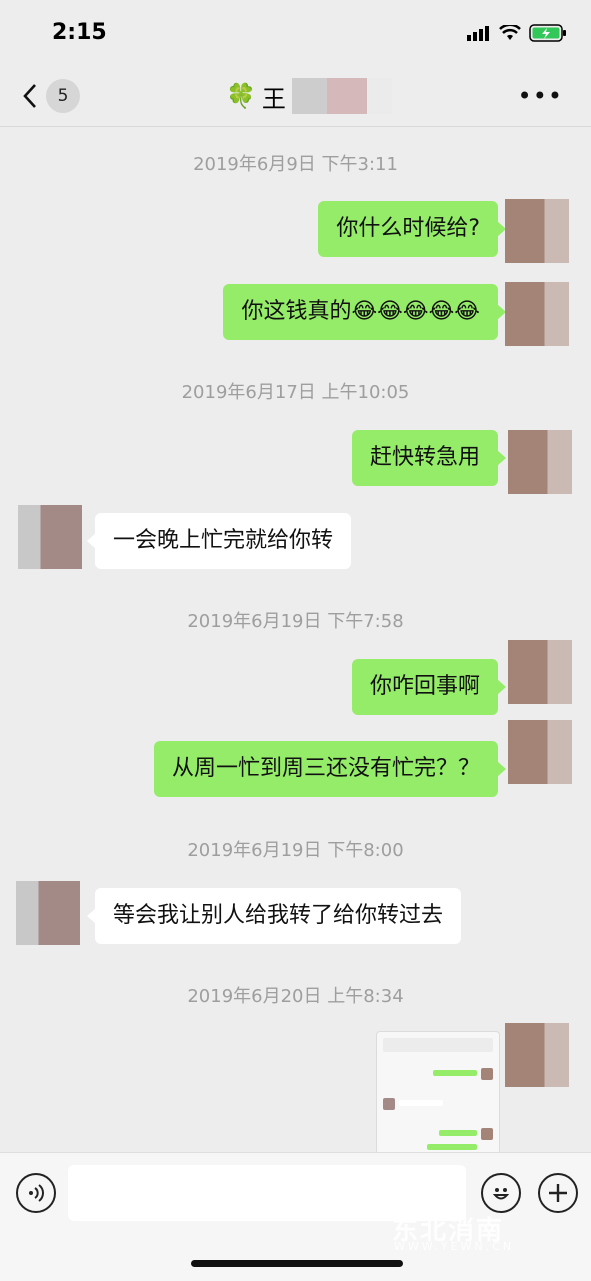 Image resolution: width=591 pixels, height=1281 pixels. Describe the element at coordinates (219, 541) in the screenshot. I see `incoming-message: 一会晚上忙完就给你转` at that location.